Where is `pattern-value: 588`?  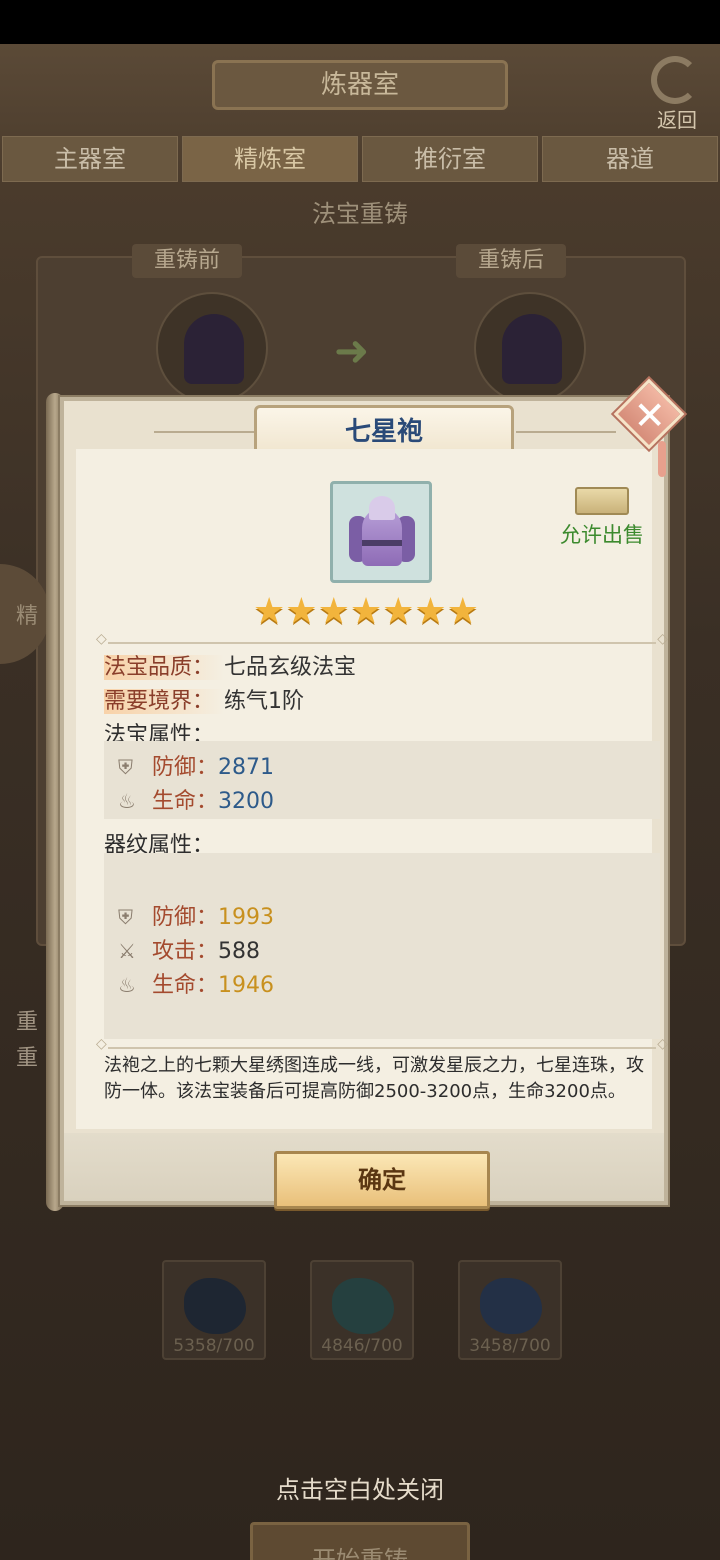 pattern-value: 588 is located at coordinates (239, 951).